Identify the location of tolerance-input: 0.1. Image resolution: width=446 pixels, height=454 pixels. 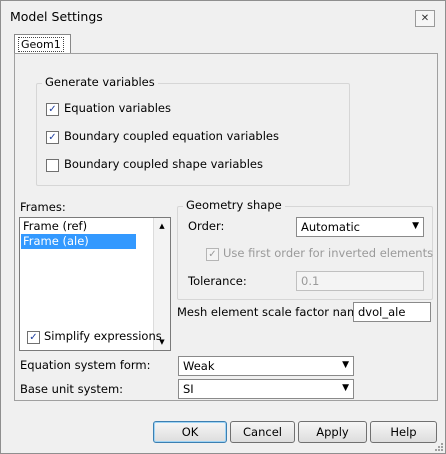
(360, 281).